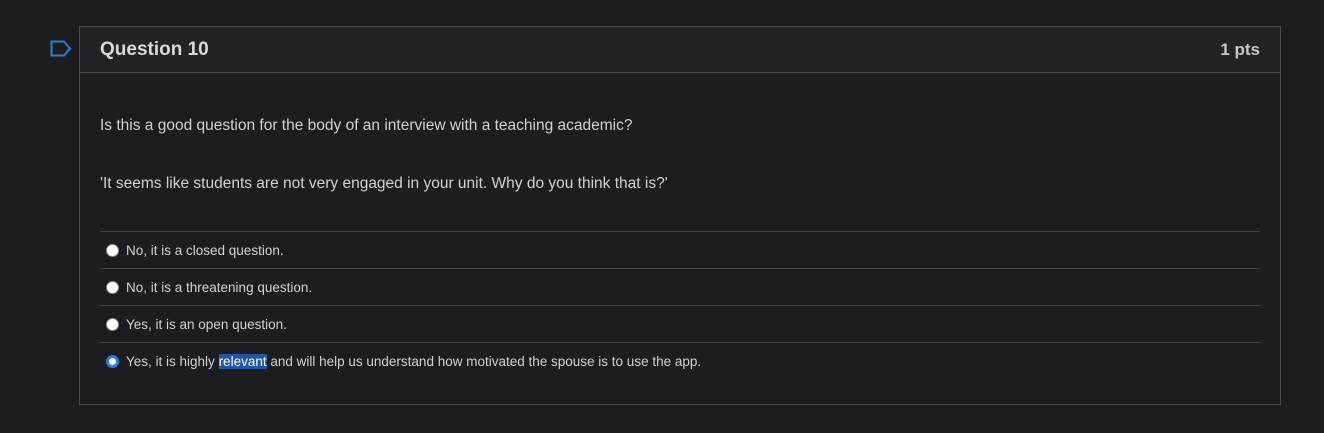 The width and height of the screenshot is (1324, 433). Describe the element at coordinates (242, 361) in the screenshot. I see `highlighted-text: relevant` at that location.